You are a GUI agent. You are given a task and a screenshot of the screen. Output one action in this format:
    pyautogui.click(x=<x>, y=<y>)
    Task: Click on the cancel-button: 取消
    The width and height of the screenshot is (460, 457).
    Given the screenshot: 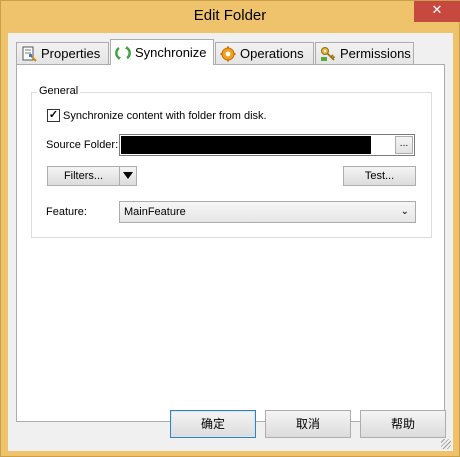 What is the action you would take?
    pyautogui.click(x=308, y=424)
    